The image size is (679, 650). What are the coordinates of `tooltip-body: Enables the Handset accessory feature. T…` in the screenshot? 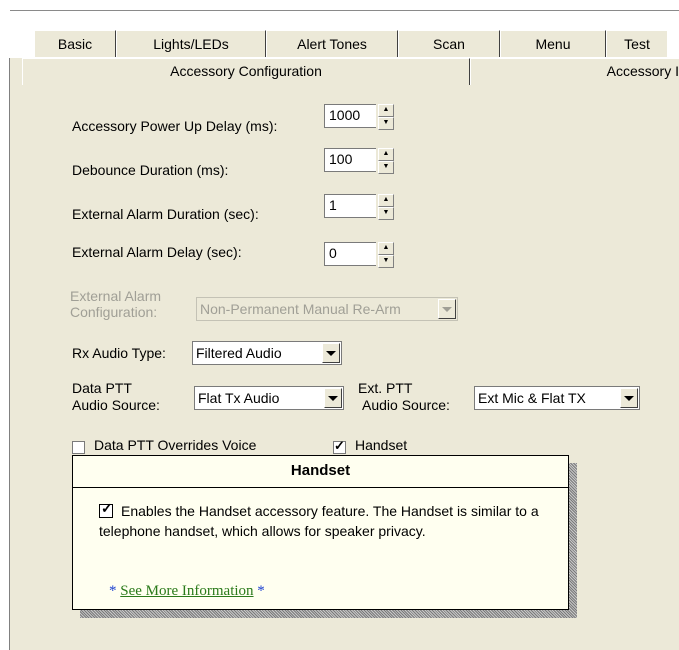 It's located at (324, 521).